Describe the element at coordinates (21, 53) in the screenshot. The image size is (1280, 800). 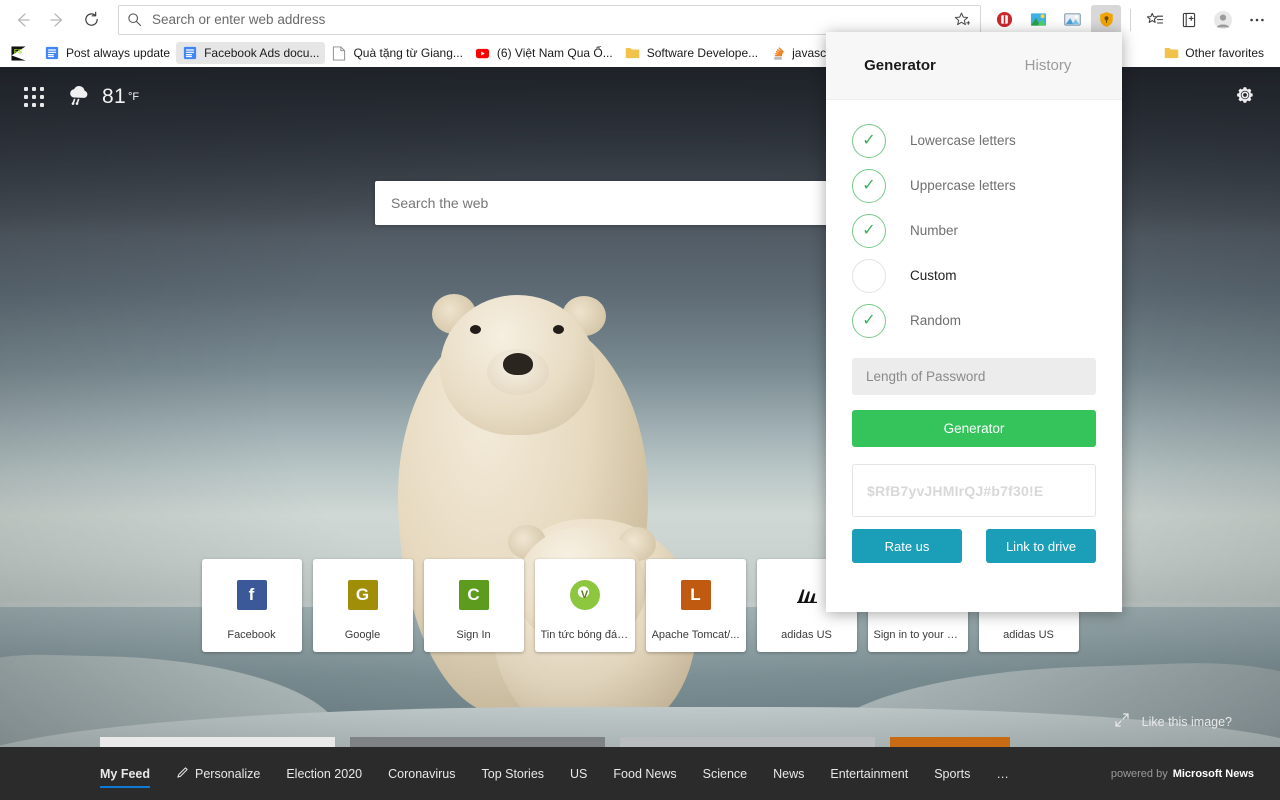
I see `bookmark-item-fs: FS` at that location.